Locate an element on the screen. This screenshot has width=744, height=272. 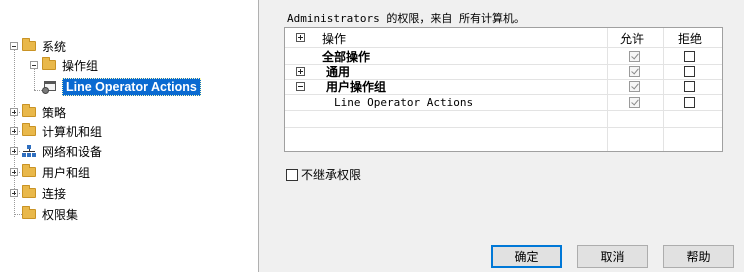
tree-item-computers-and-groups: 计算机和组 is located at coordinates (56, 131).